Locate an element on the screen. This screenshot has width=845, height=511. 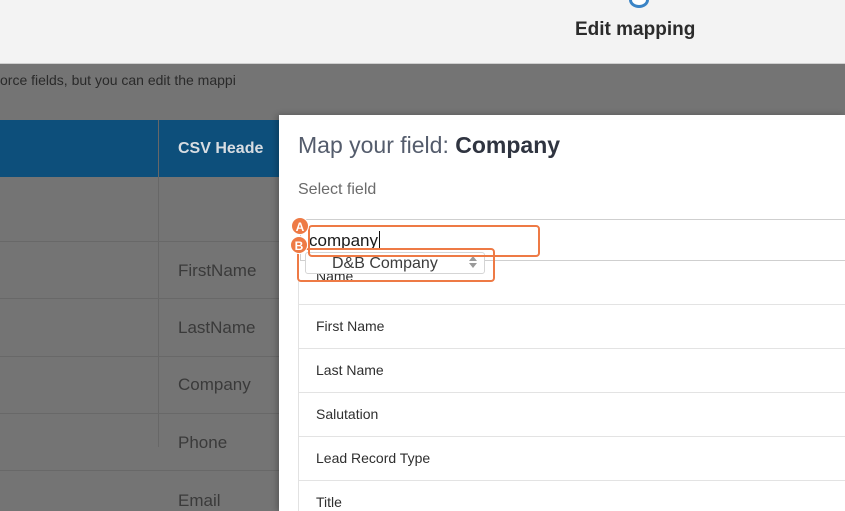
modal-title-field: Company is located at coordinates (508, 145).